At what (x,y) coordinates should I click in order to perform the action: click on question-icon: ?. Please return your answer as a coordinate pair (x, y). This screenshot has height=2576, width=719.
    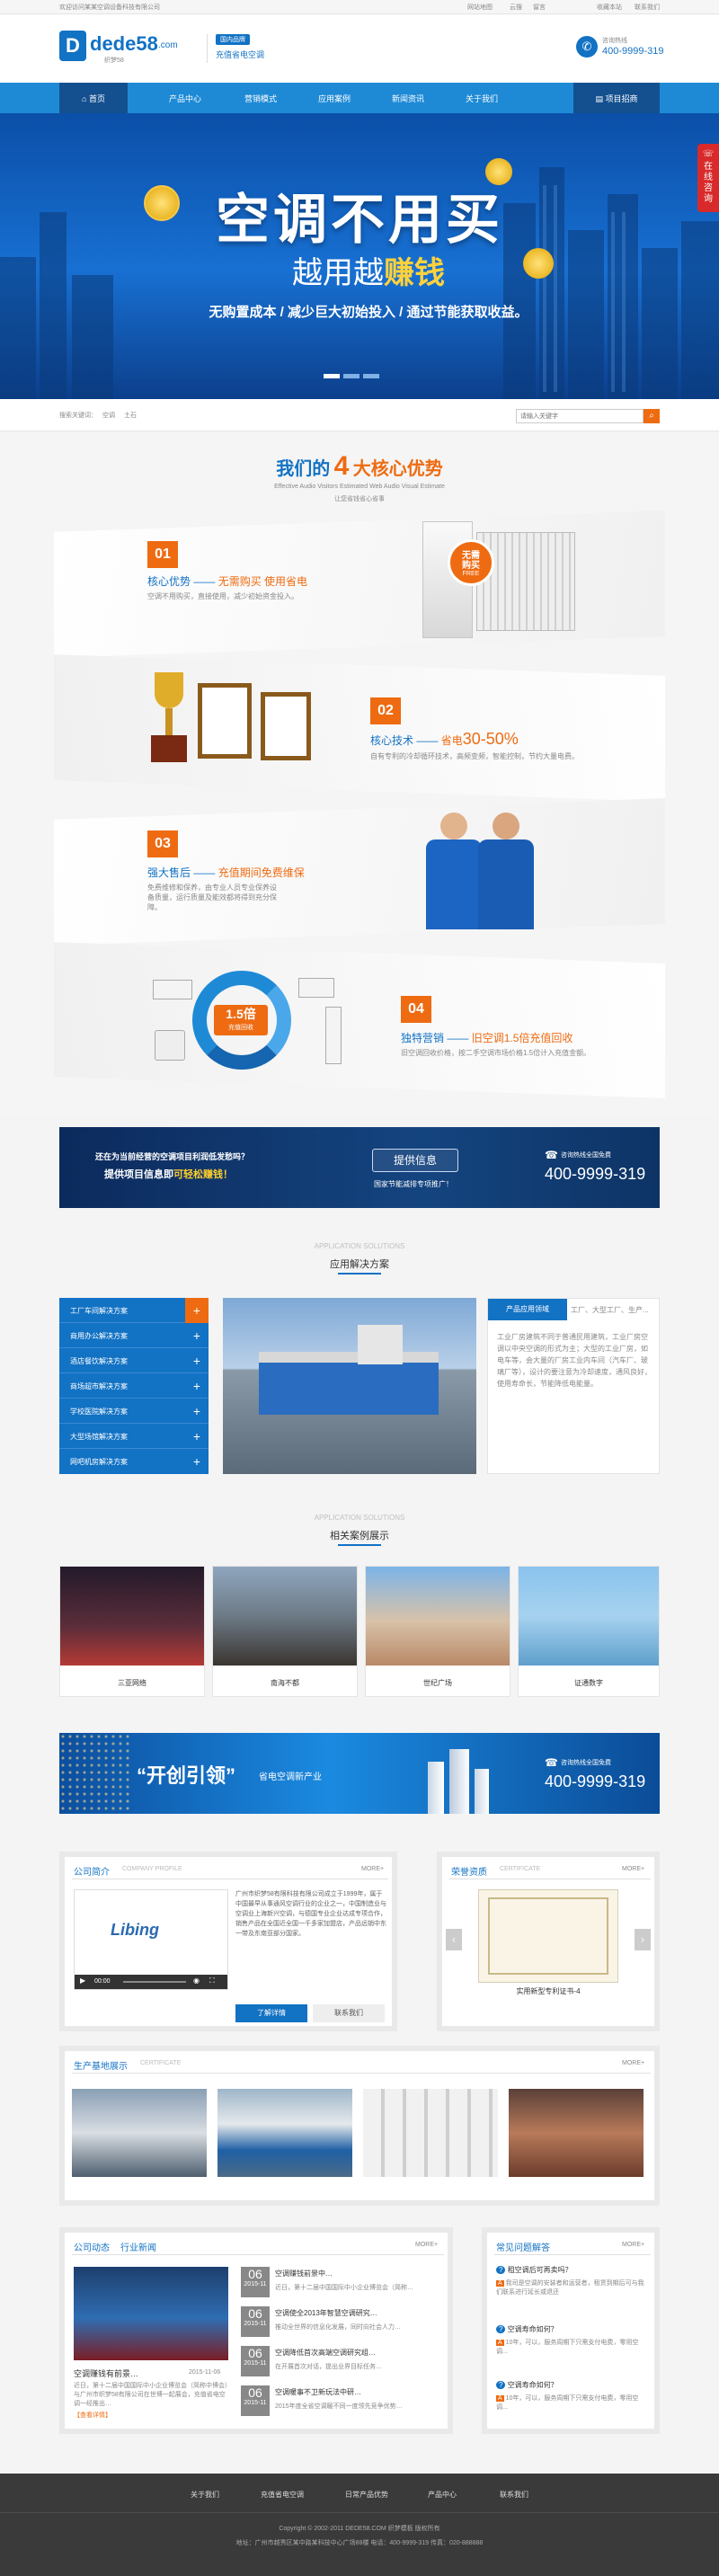
    Looking at the image, I should click on (501, 2329).